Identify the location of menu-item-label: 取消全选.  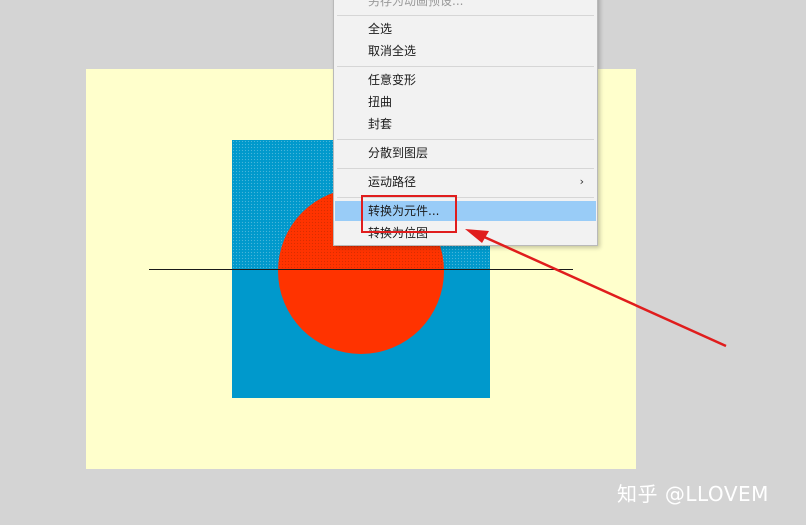
(392, 51).